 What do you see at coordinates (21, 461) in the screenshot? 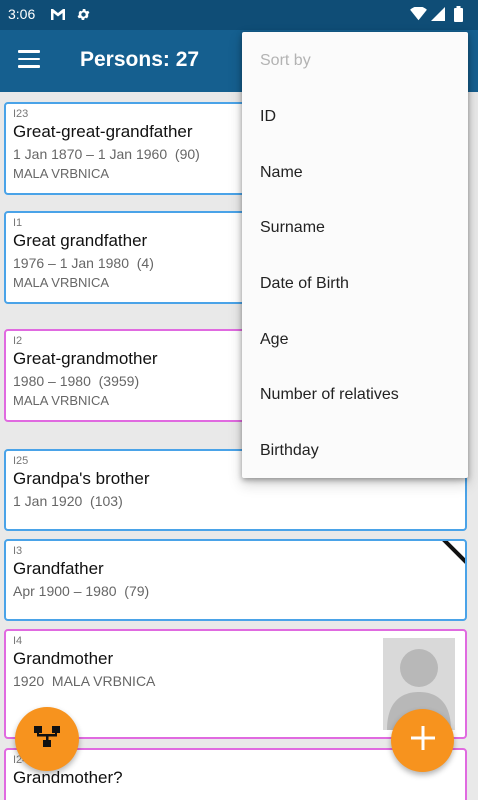
I see `person-id: I25` at bounding box center [21, 461].